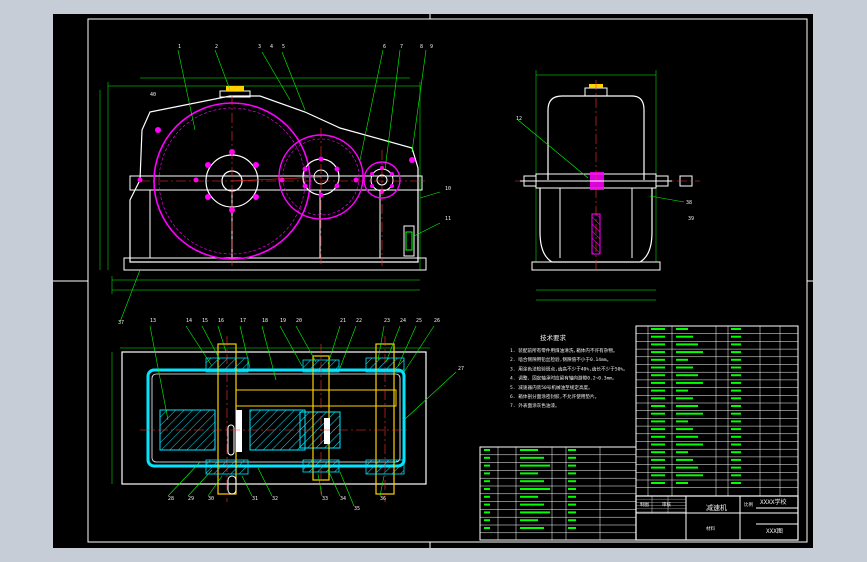  I want to click on part-callout: 21, so click(343, 321).